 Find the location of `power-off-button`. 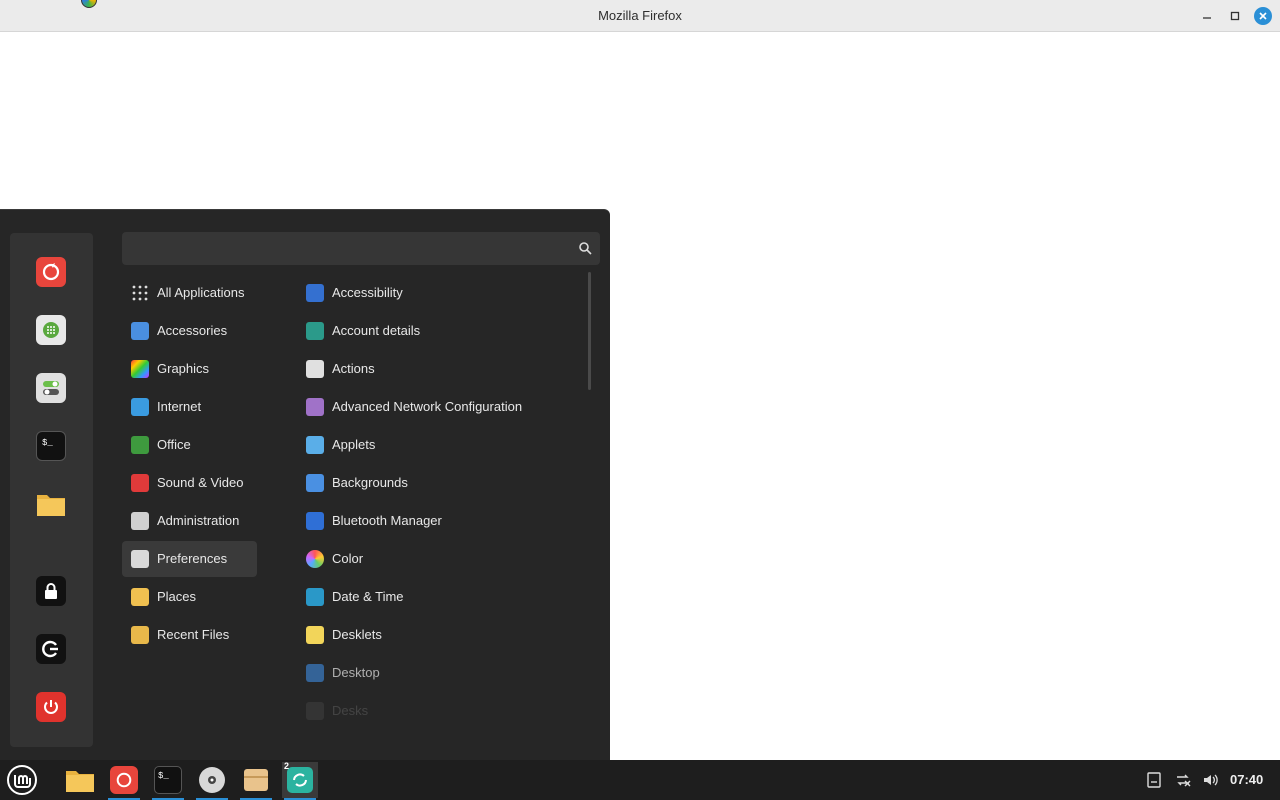

power-off-button is located at coordinates (51, 707).